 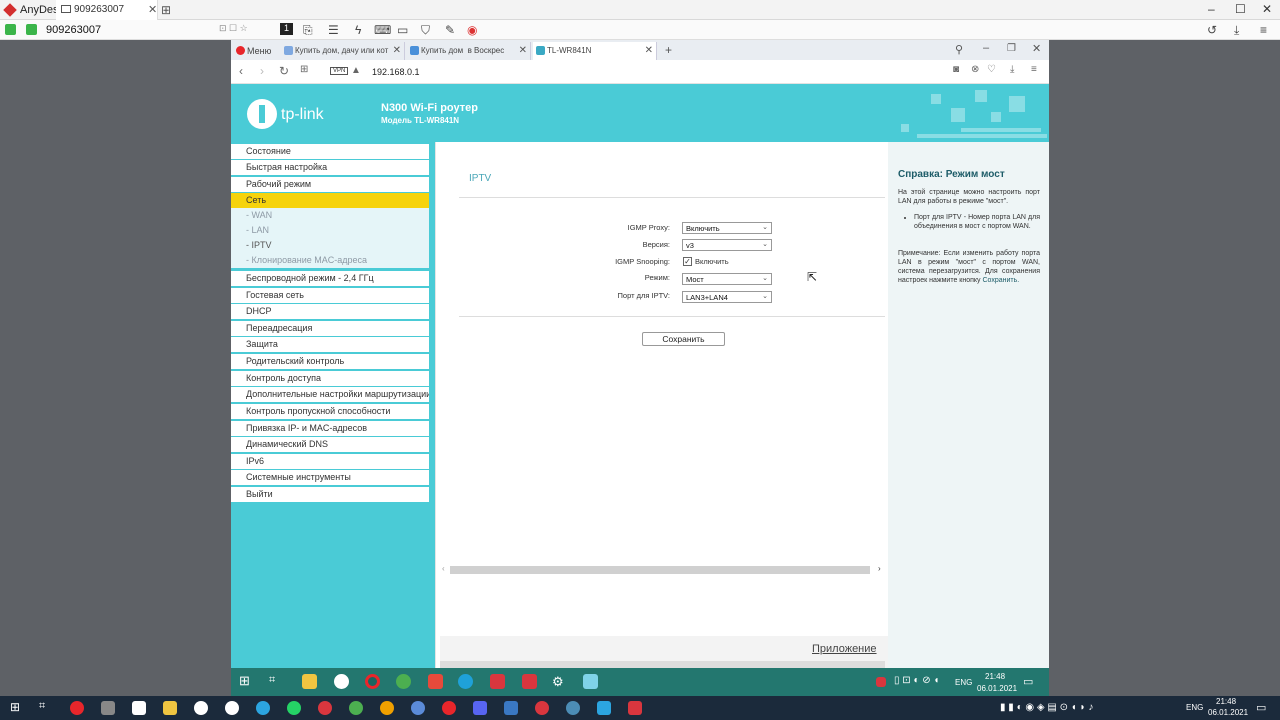 I want to click on telegram-icon, so click(x=263, y=708).